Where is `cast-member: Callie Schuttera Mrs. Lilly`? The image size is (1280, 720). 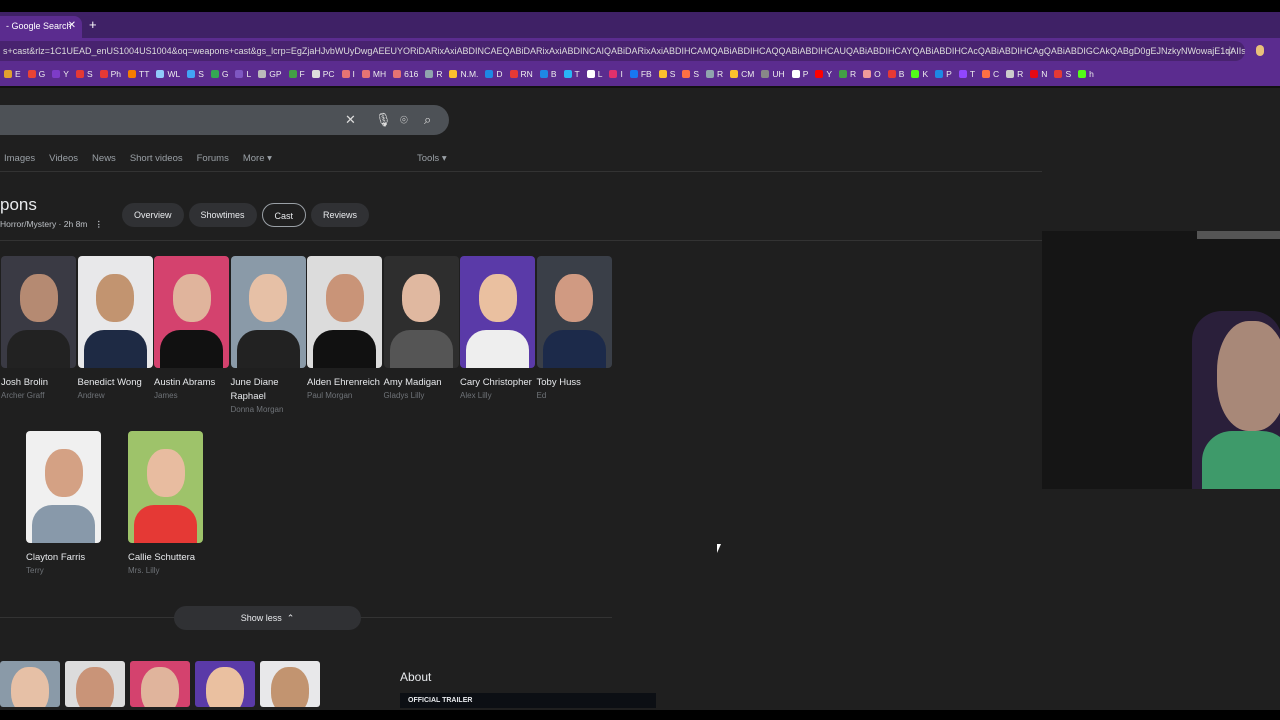
cast-member: Callie Schuttera Mrs. Lilly is located at coordinates (165, 503).